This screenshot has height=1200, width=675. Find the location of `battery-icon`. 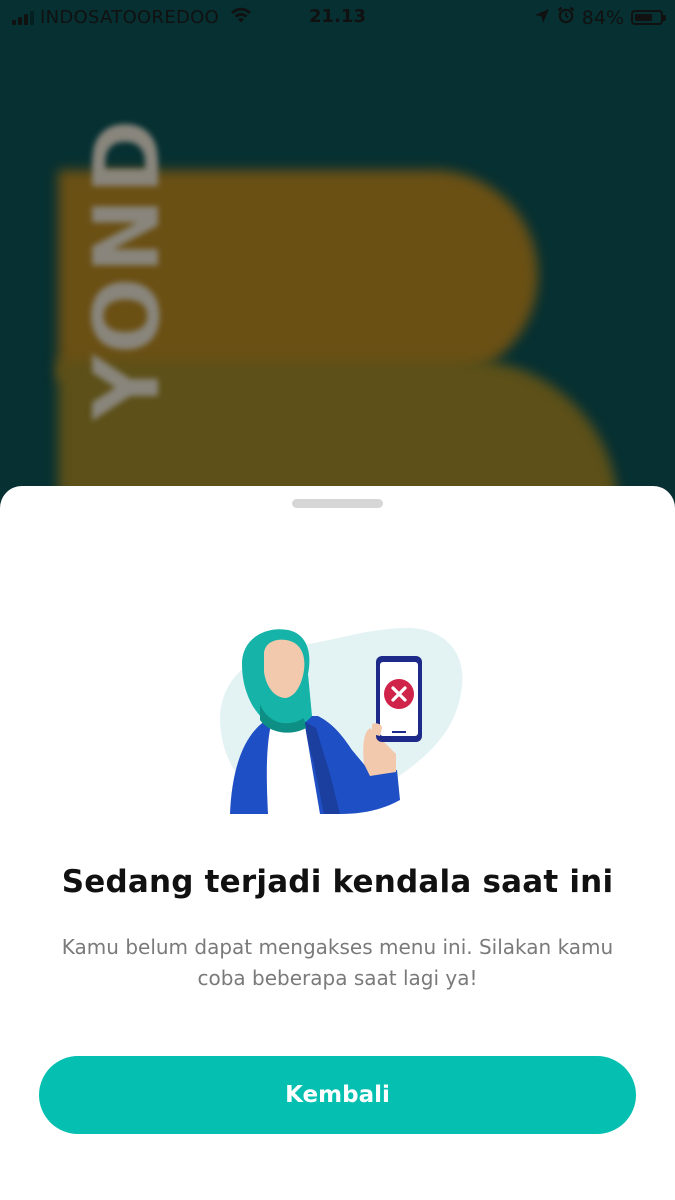

battery-icon is located at coordinates (648, 17).